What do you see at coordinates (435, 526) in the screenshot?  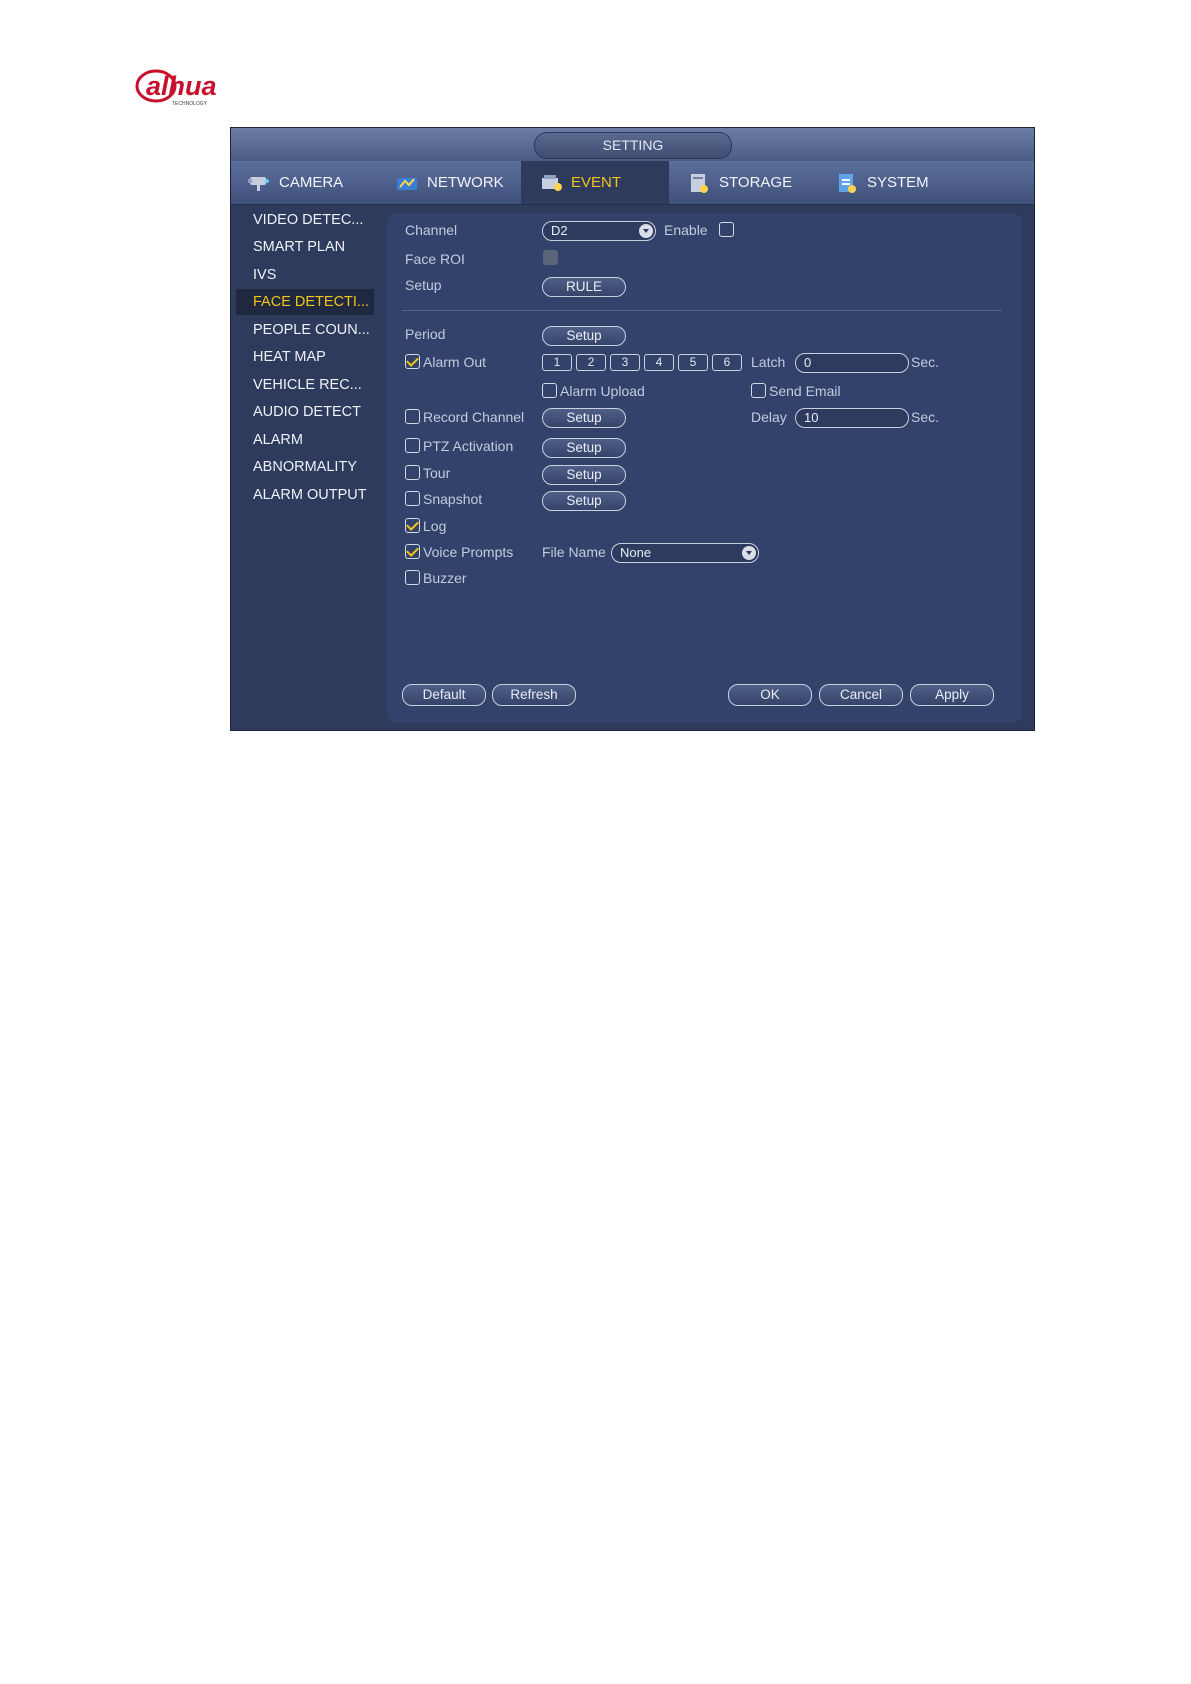 I see `log-label: Log` at bounding box center [435, 526].